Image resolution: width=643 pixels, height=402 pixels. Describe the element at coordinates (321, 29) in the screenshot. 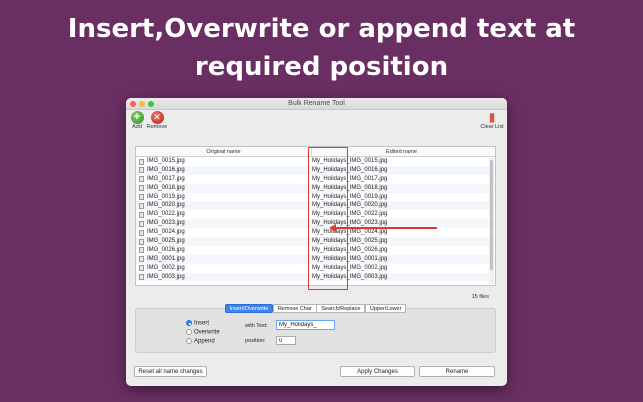

I see `headline-line-1: Insert,Overwrite or append text at` at that location.